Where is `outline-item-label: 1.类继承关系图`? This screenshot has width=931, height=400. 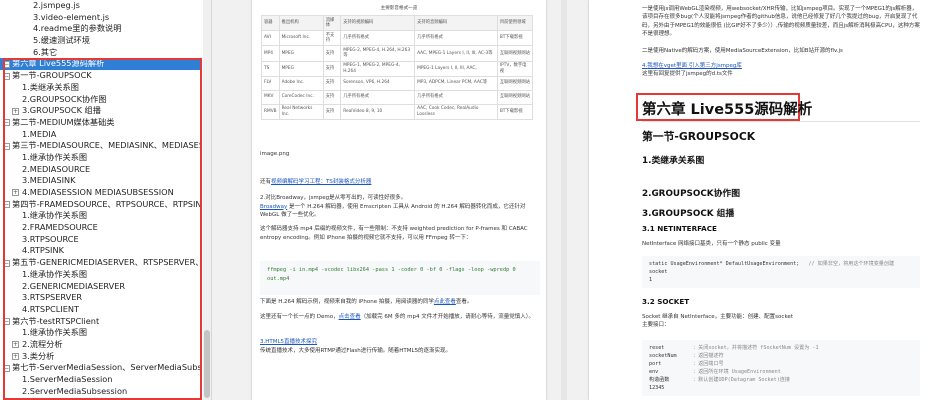 outline-item-label: 1.类继承关系图 is located at coordinates (50, 86).